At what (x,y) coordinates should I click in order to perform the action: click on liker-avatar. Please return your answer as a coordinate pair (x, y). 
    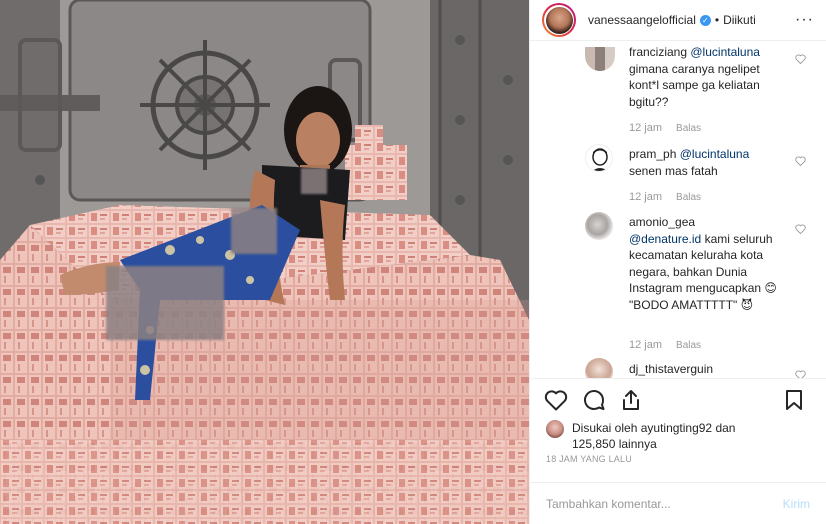
    Looking at the image, I should click on (555, 429).